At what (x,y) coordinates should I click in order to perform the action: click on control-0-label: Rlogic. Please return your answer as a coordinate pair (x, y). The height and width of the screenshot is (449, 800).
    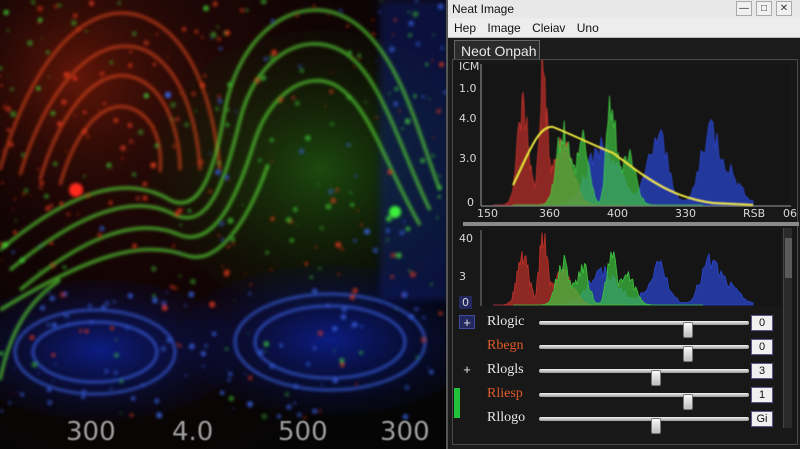
    Looking at the image, I should click on (506, 321).